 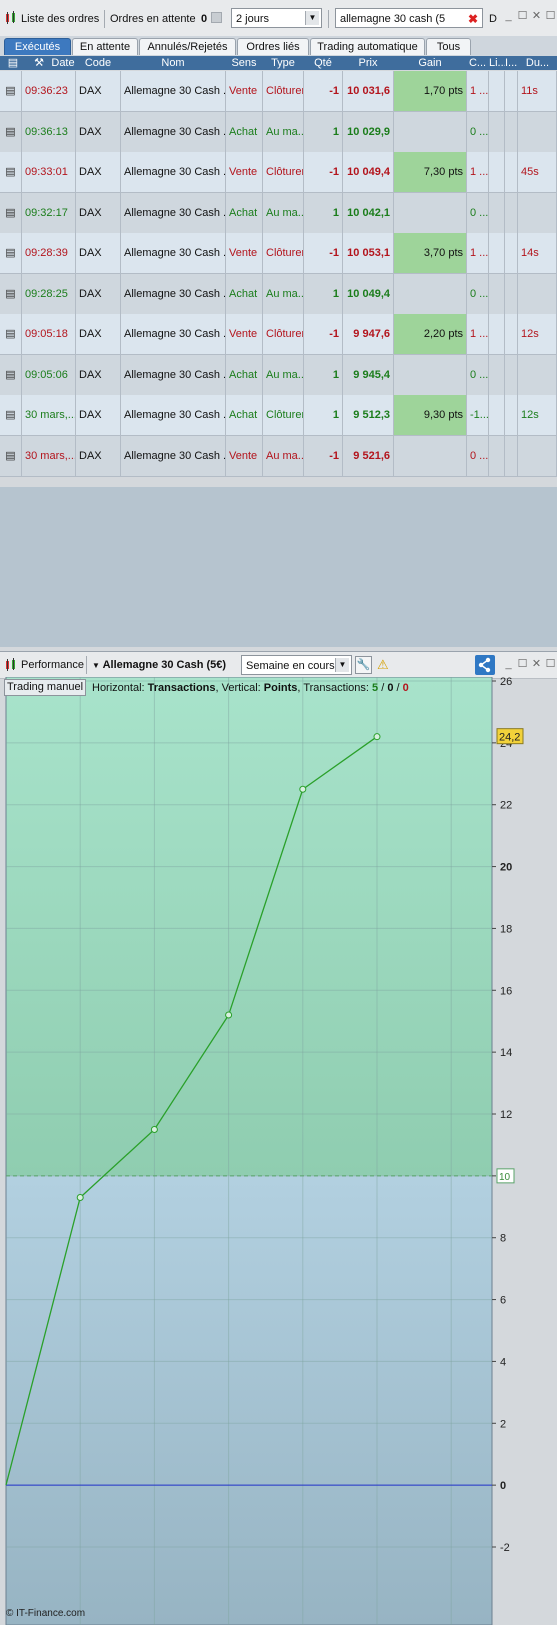 I want to click on y-tick-label: 22, so click(x=506, y=806).